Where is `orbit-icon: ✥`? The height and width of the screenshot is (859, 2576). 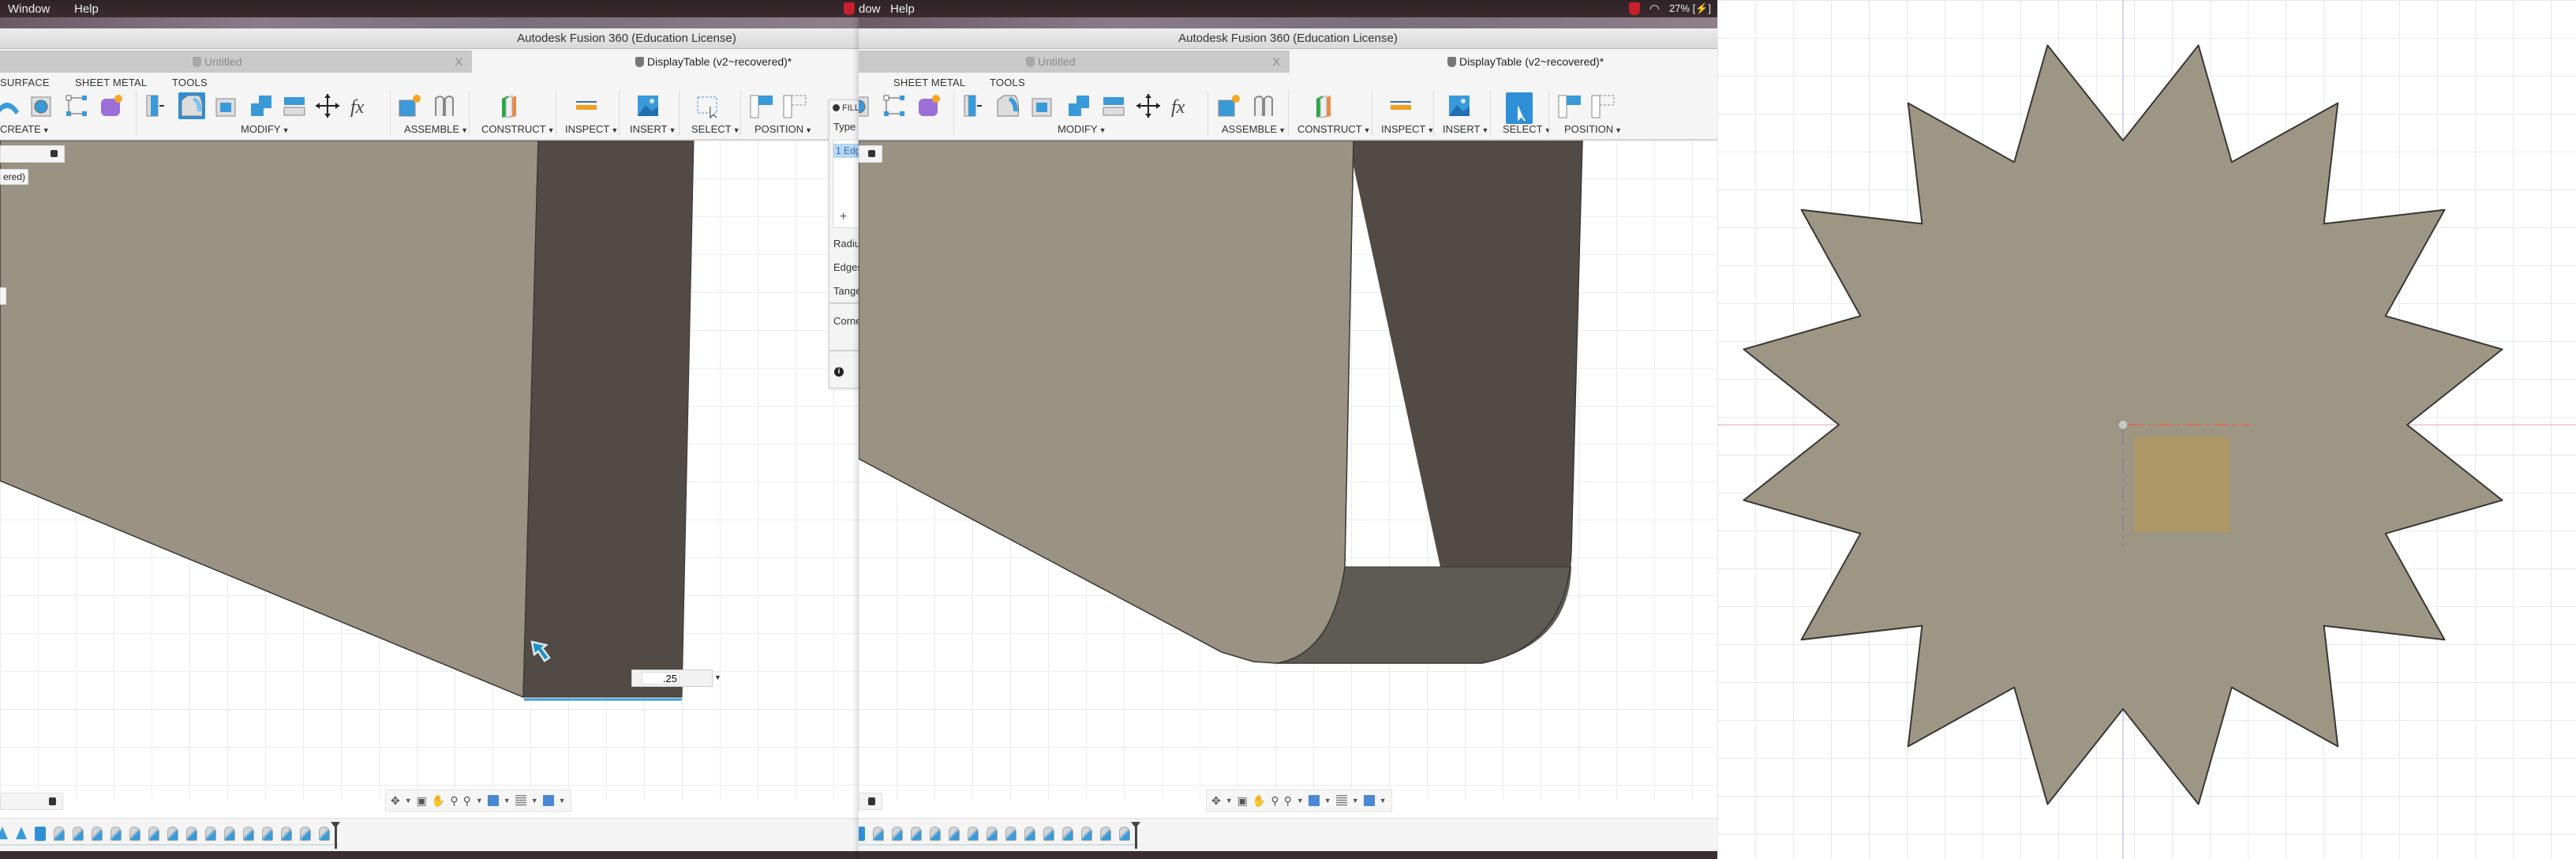
orbit-icon: ✥ is located at coordinates (1216, 801).